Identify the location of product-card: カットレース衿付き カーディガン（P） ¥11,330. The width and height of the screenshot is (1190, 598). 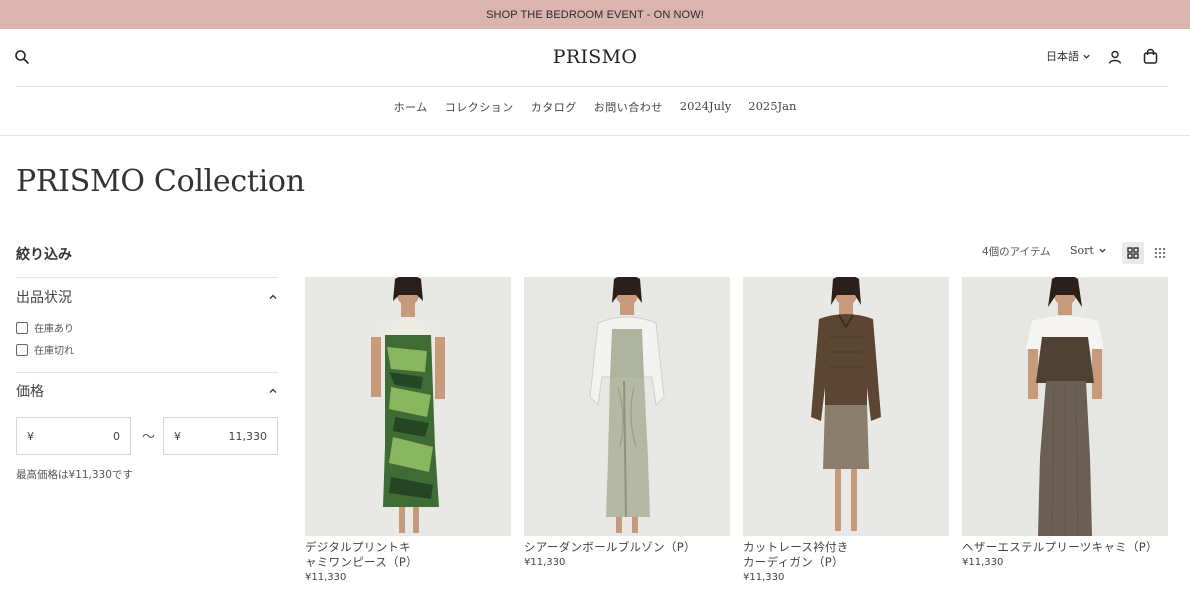
(846, 430).